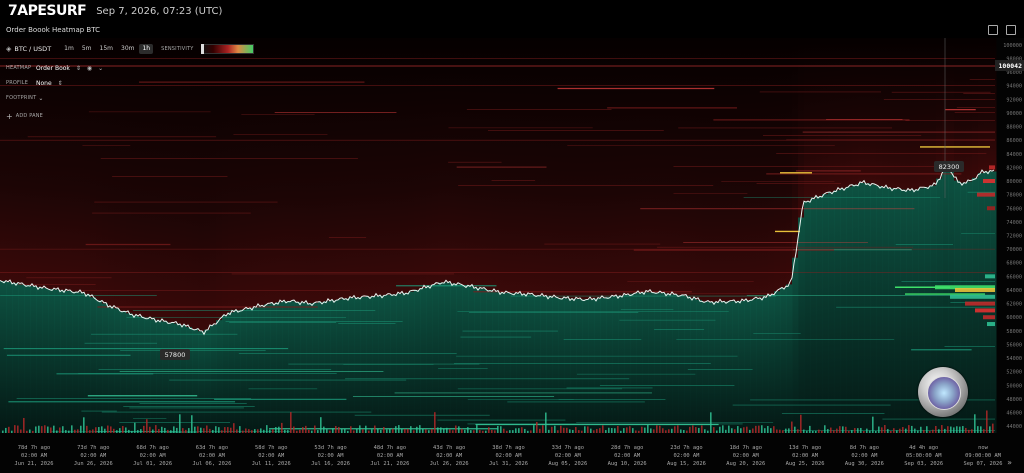 This screenshot has width=1024, height=473. Describe the element at coordinates (130, 83) in the screenshot. I see `profile-row: PROFILE None ⇕` at that location.